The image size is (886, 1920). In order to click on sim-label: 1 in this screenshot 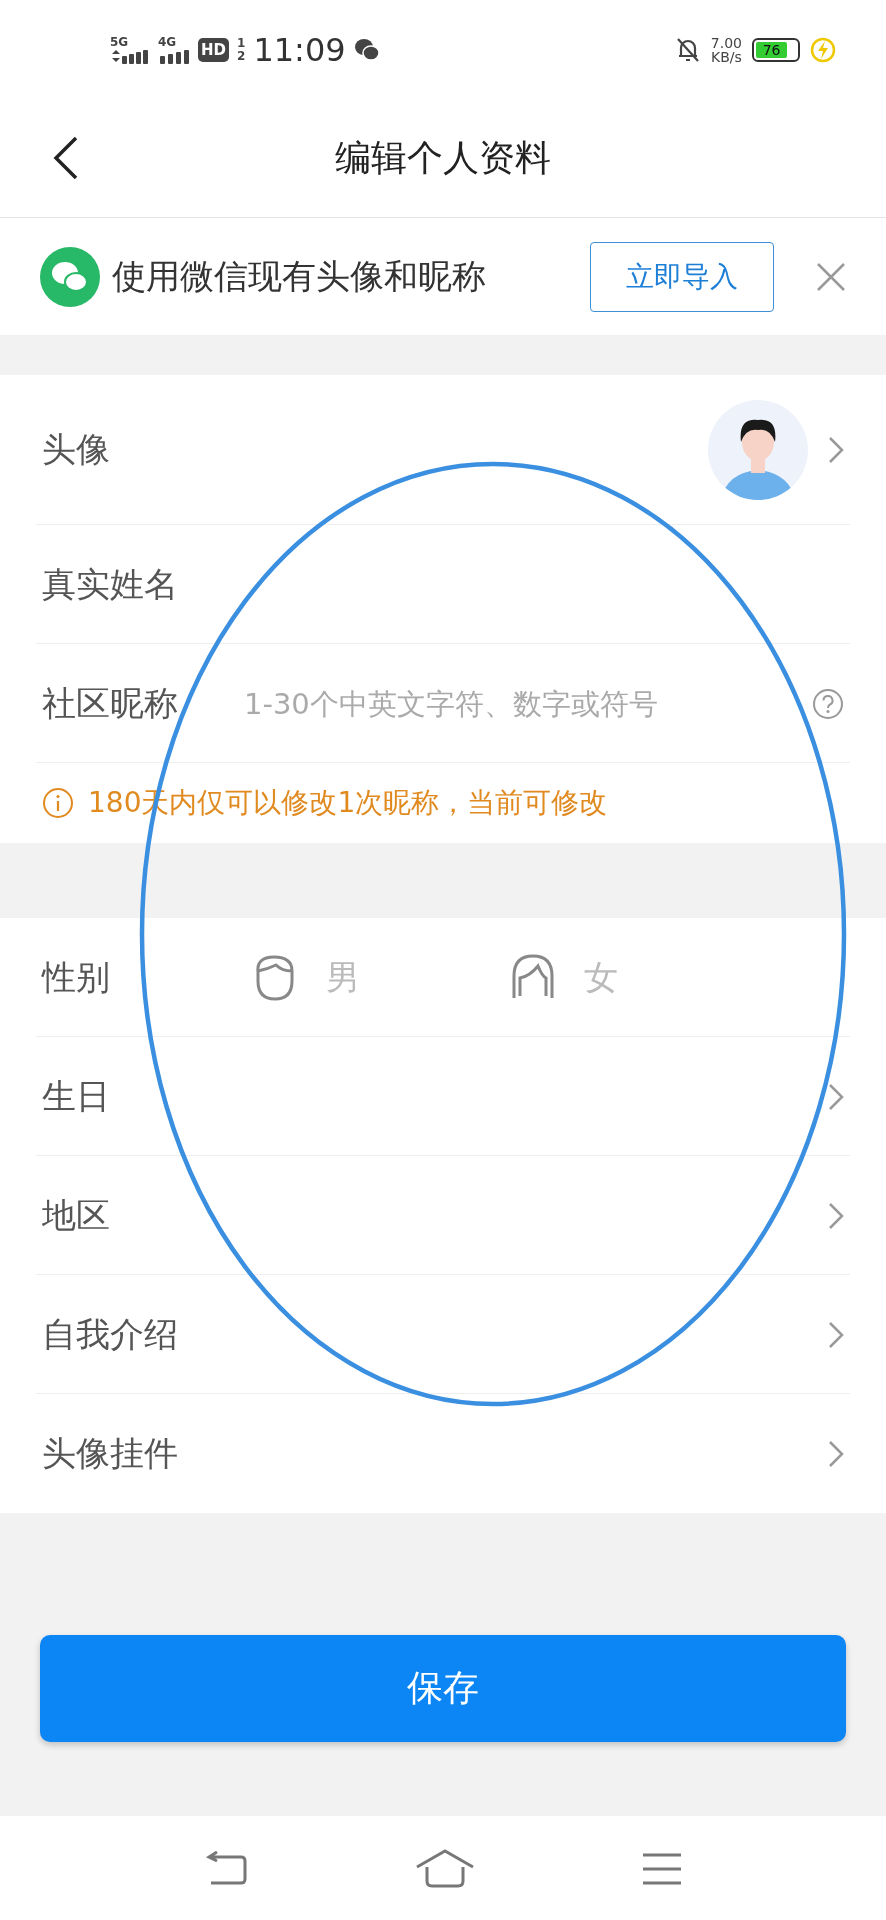, I will do `click(241, 43)`.